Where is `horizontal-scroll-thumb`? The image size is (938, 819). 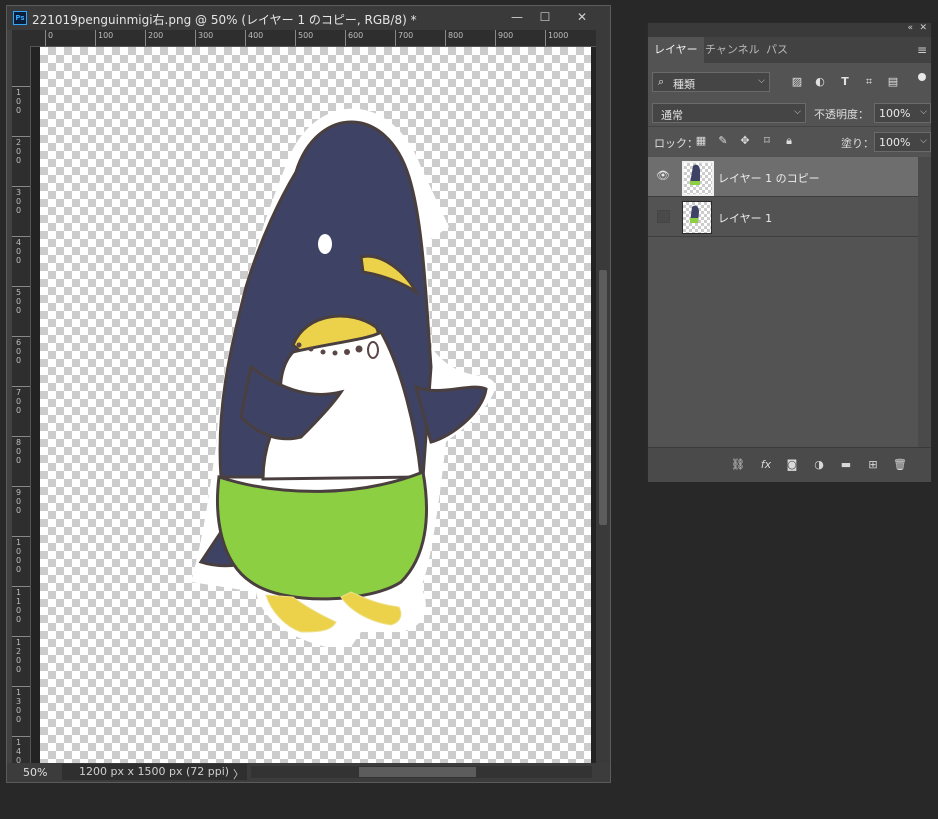
horizontal-scroll-thumb is located at coordinates (417, 772).